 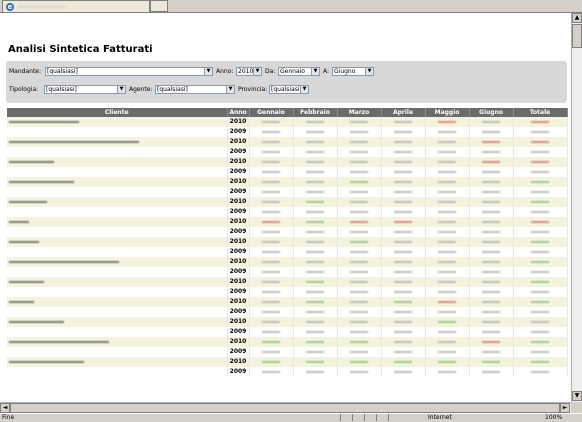 I want to click on tipologia-select: [qualsiasi] ▼, so click(x=85, y=89).